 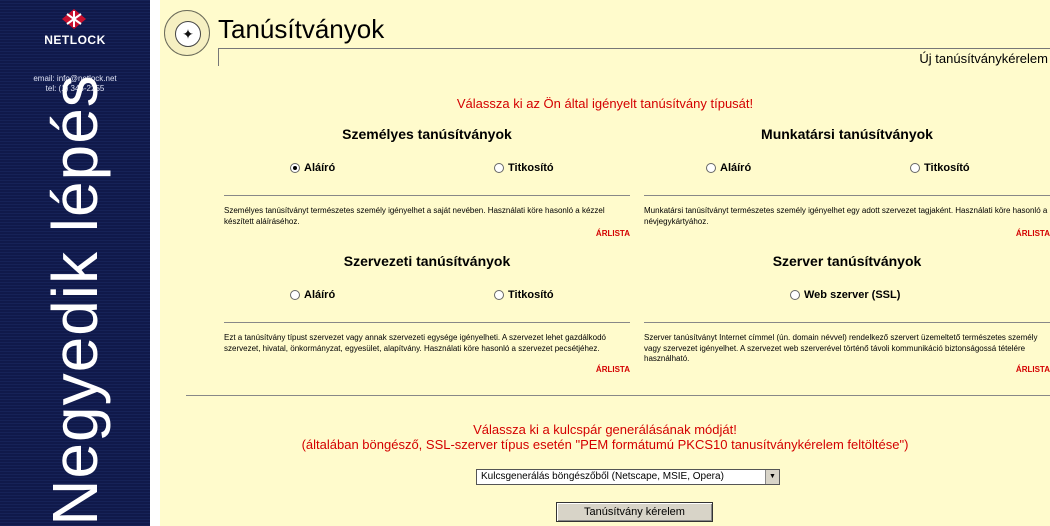 What do you see at coordinates (295, 168) in the screenshot?
I see `radio-checked-icon` at bounding box center [295, 168].